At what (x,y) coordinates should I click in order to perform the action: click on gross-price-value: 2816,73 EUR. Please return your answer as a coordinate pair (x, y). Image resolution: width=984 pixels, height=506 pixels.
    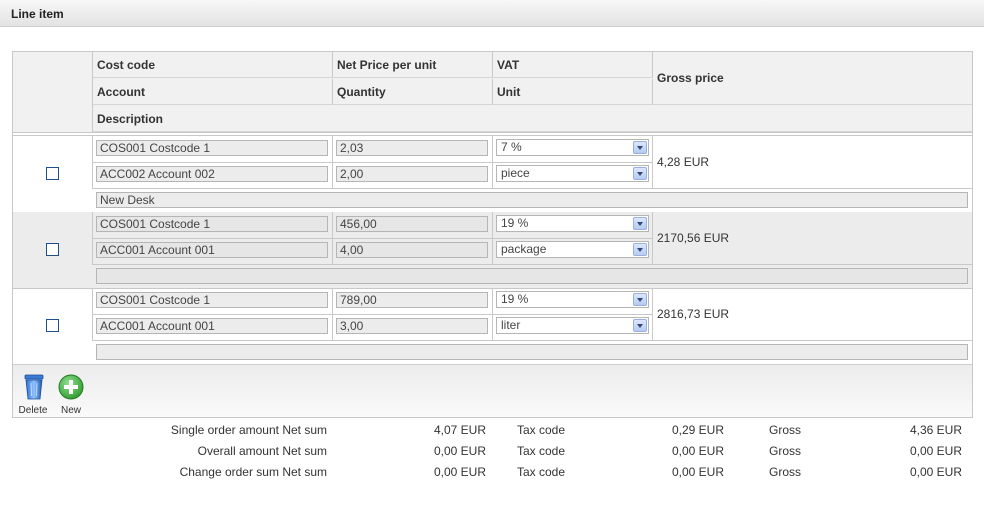
    Looking at the image, I should click on (693, 314).